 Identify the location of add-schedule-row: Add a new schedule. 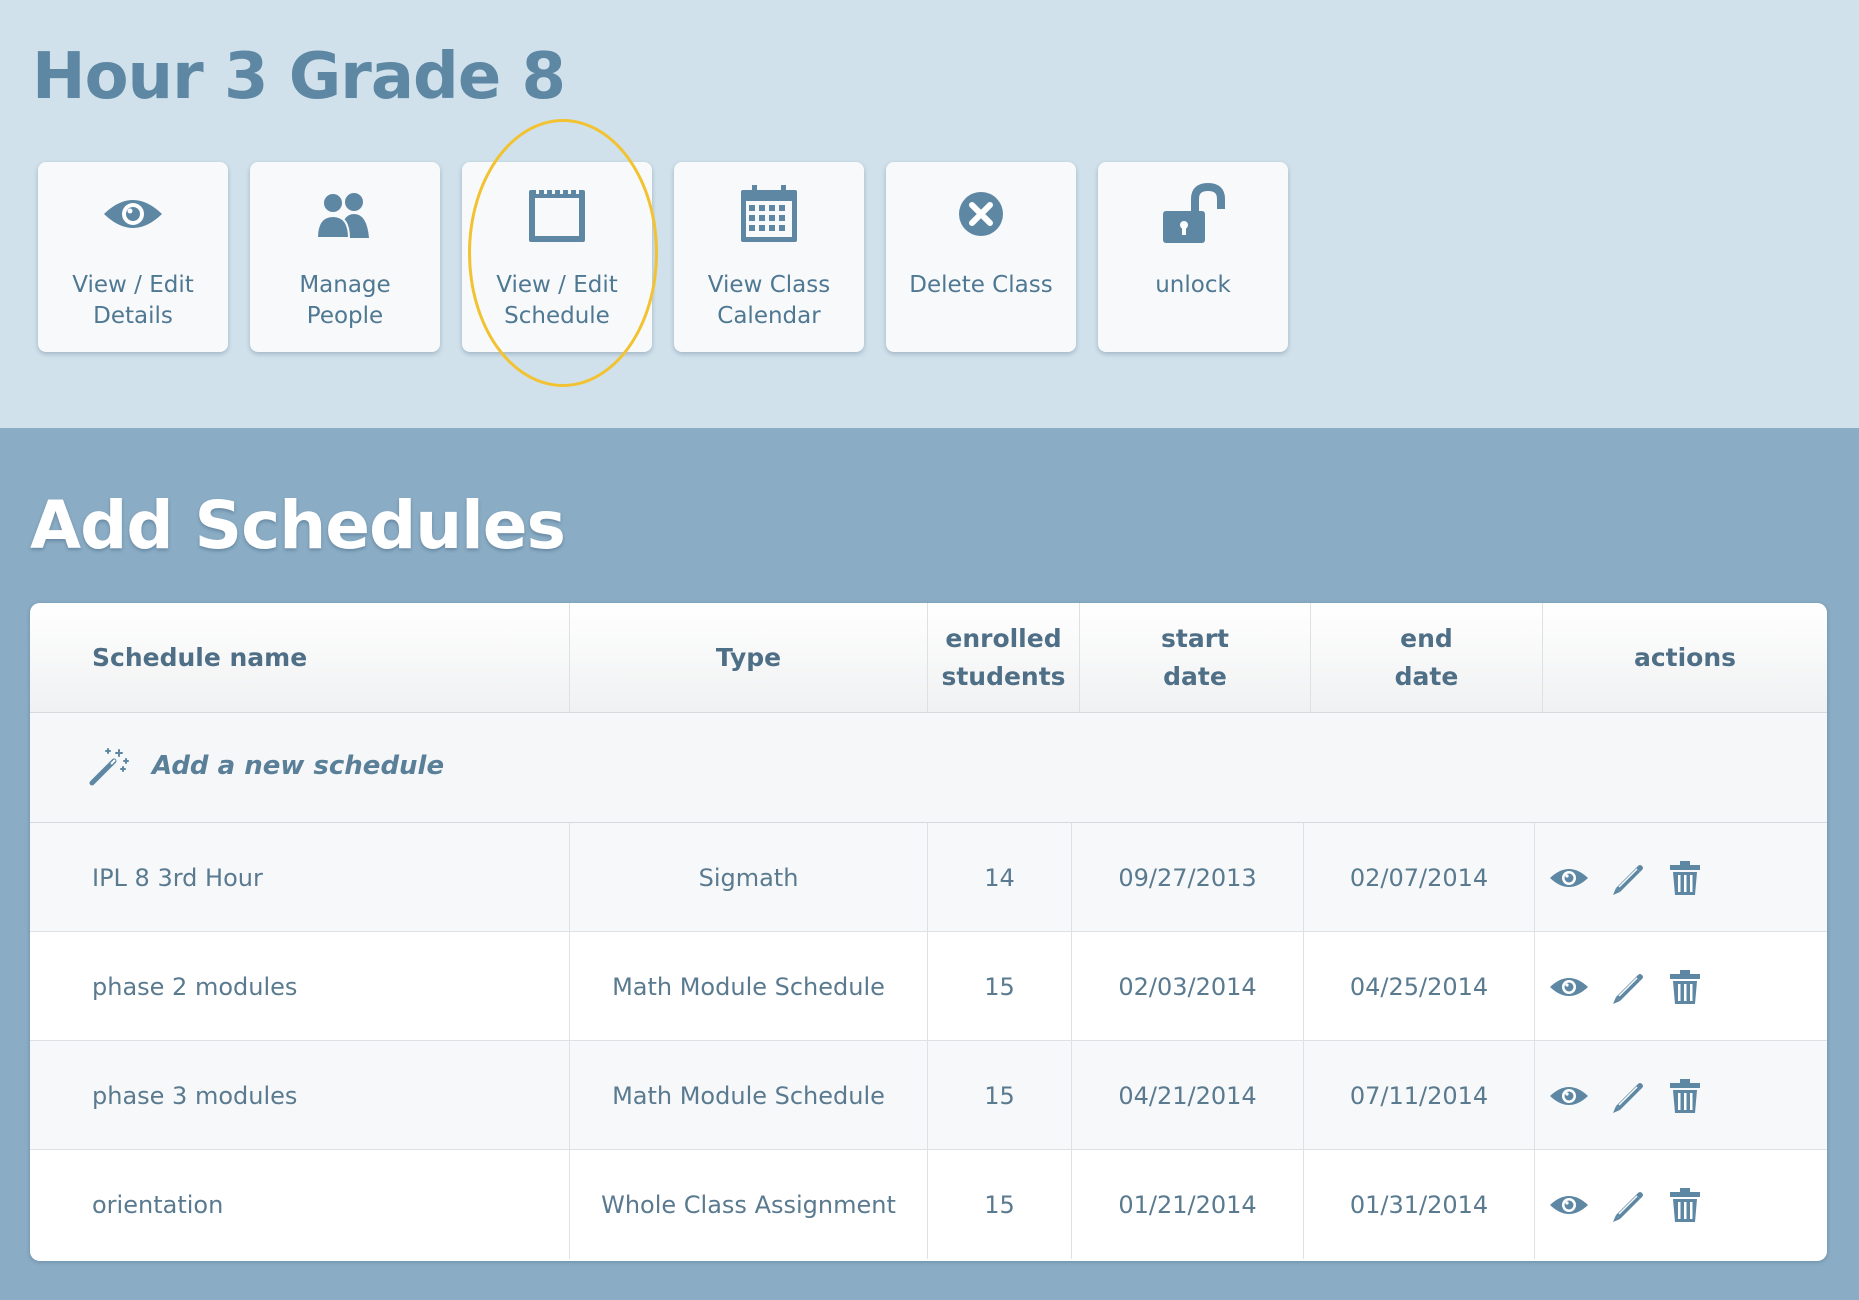
(928, 768).